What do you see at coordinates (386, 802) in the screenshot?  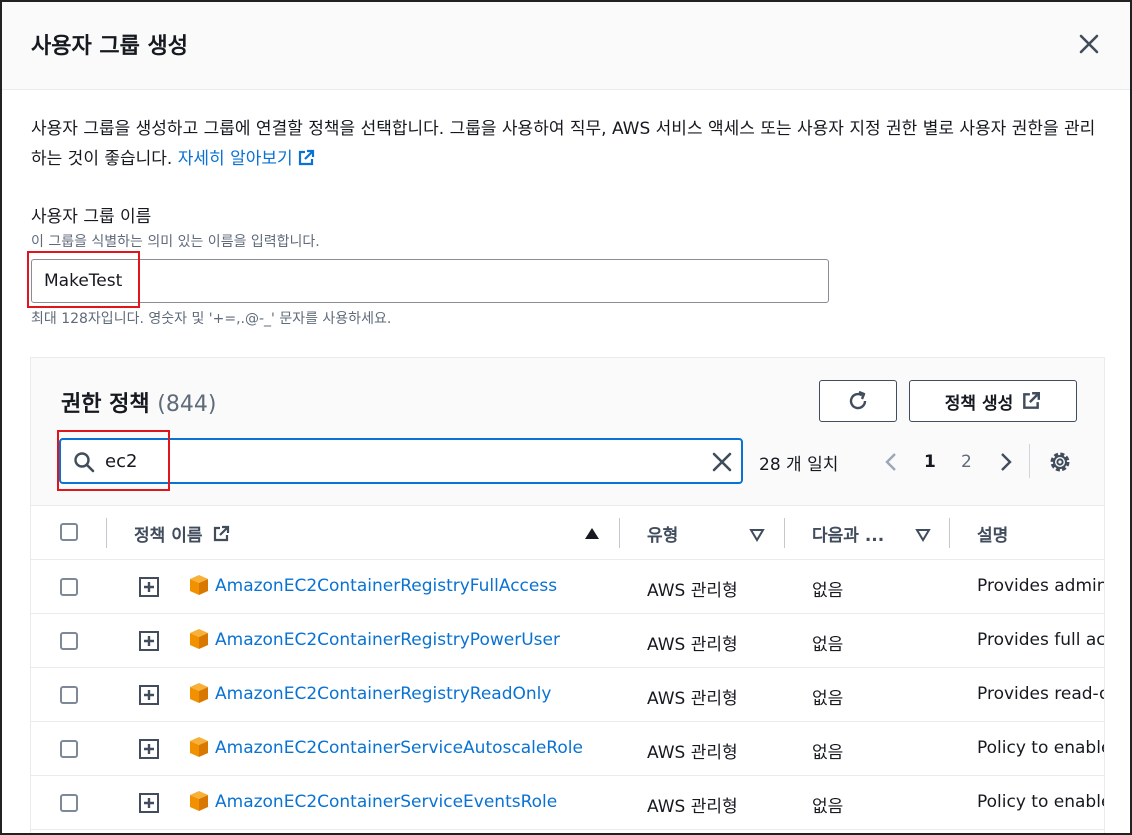 I see `policy-name-link: AmazonEC2ContainerServiceEventsRole` at bounding box center [386, 802].